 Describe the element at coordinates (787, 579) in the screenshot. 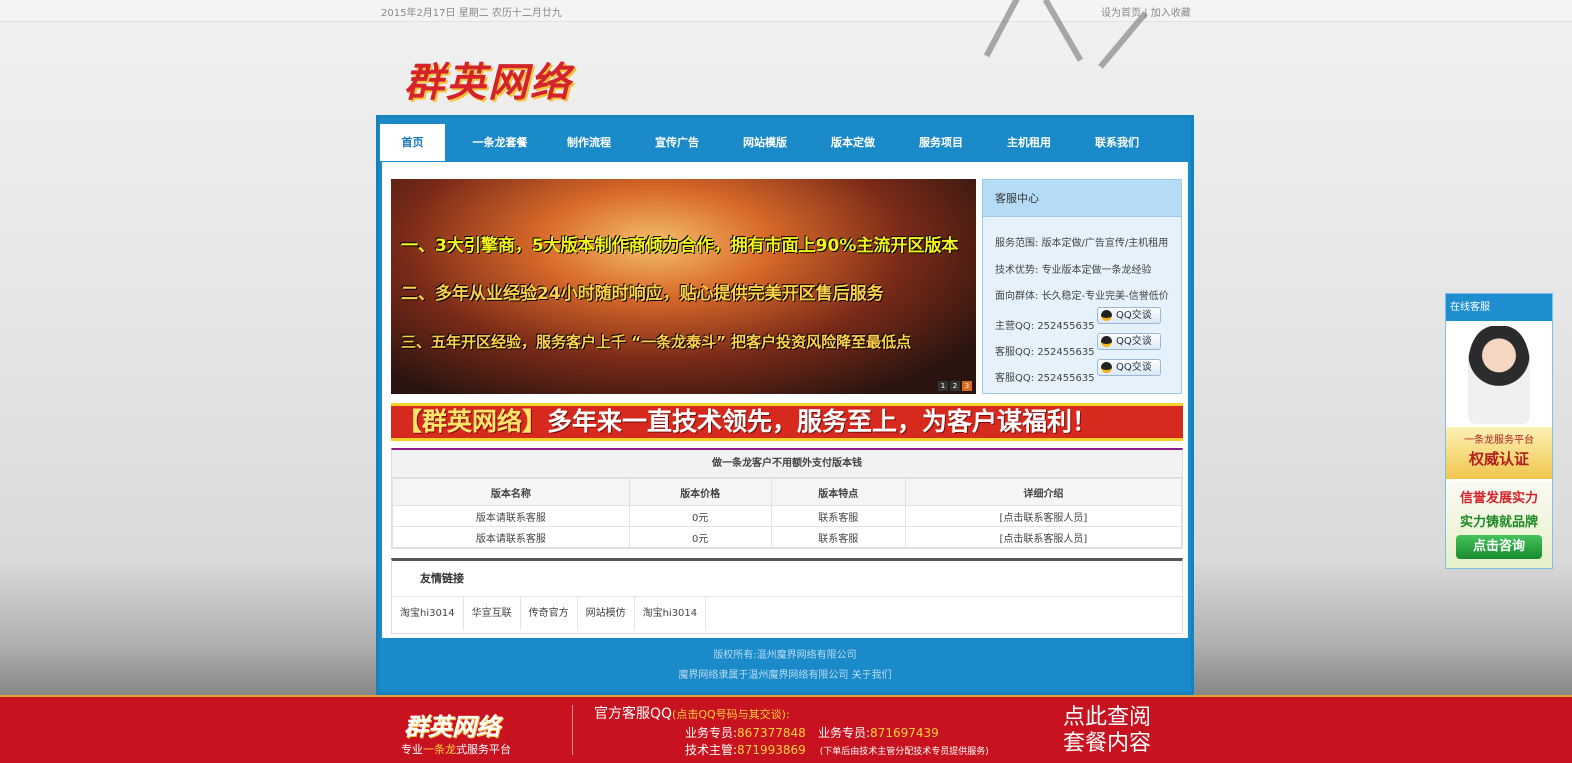

I see `friend-links-title: 友情链接` at that location.